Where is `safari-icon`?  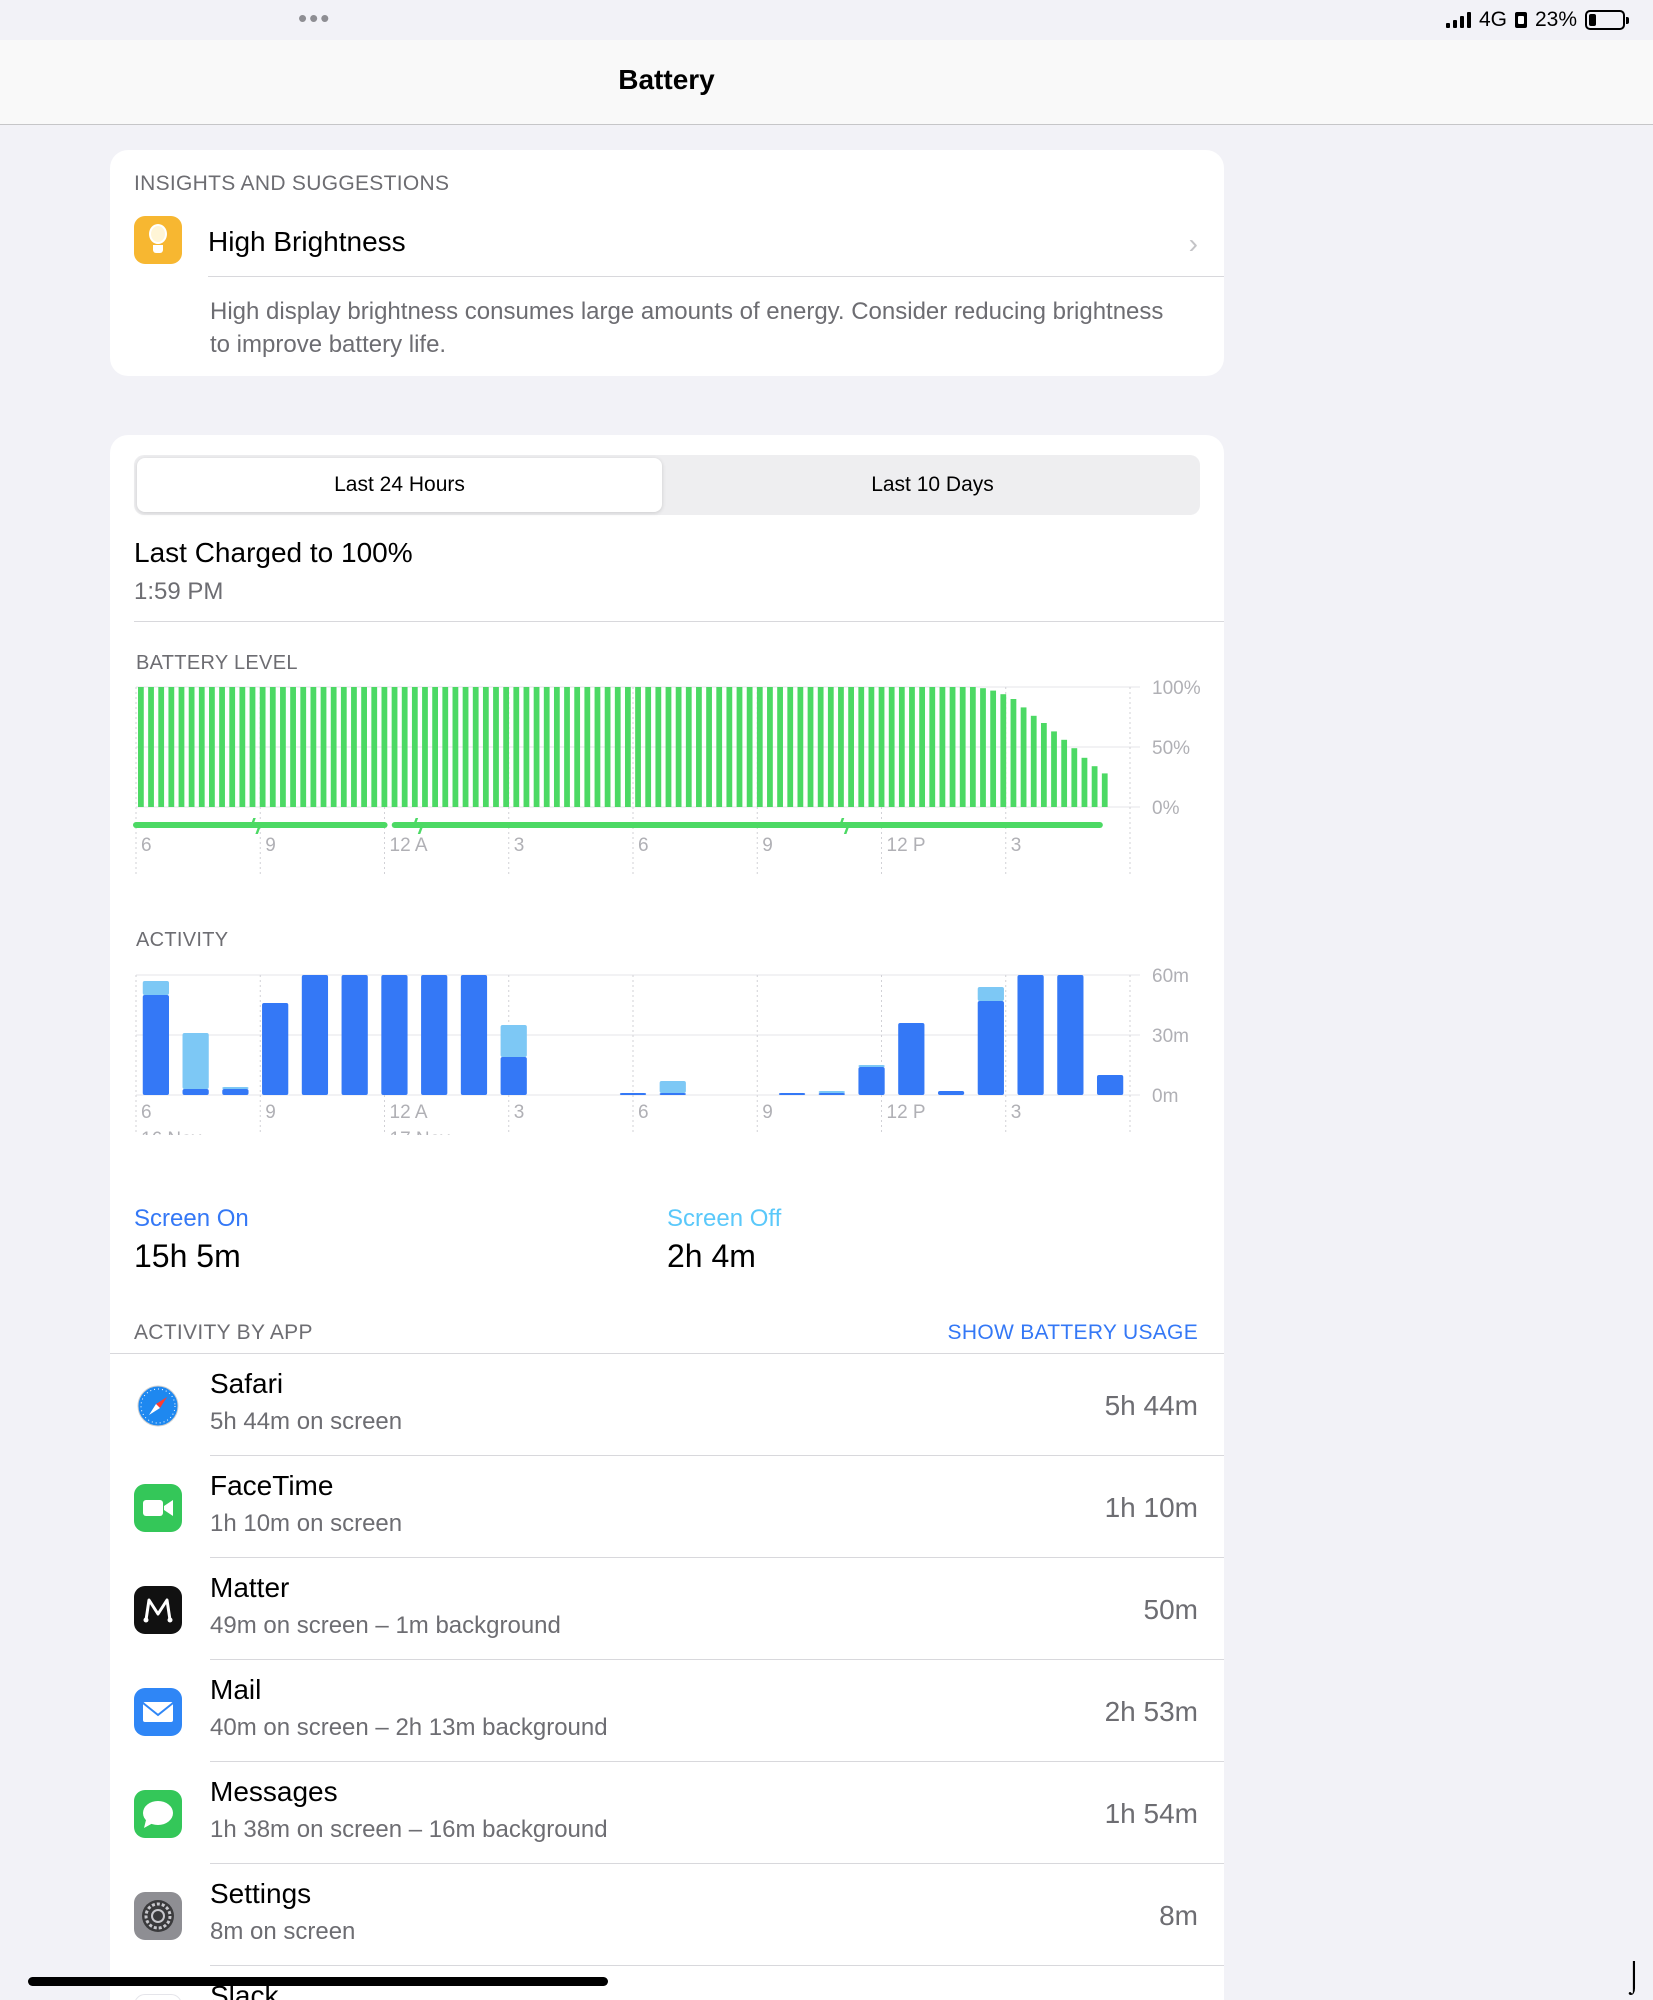
safari-icon is located at coordinates (158, 1406).